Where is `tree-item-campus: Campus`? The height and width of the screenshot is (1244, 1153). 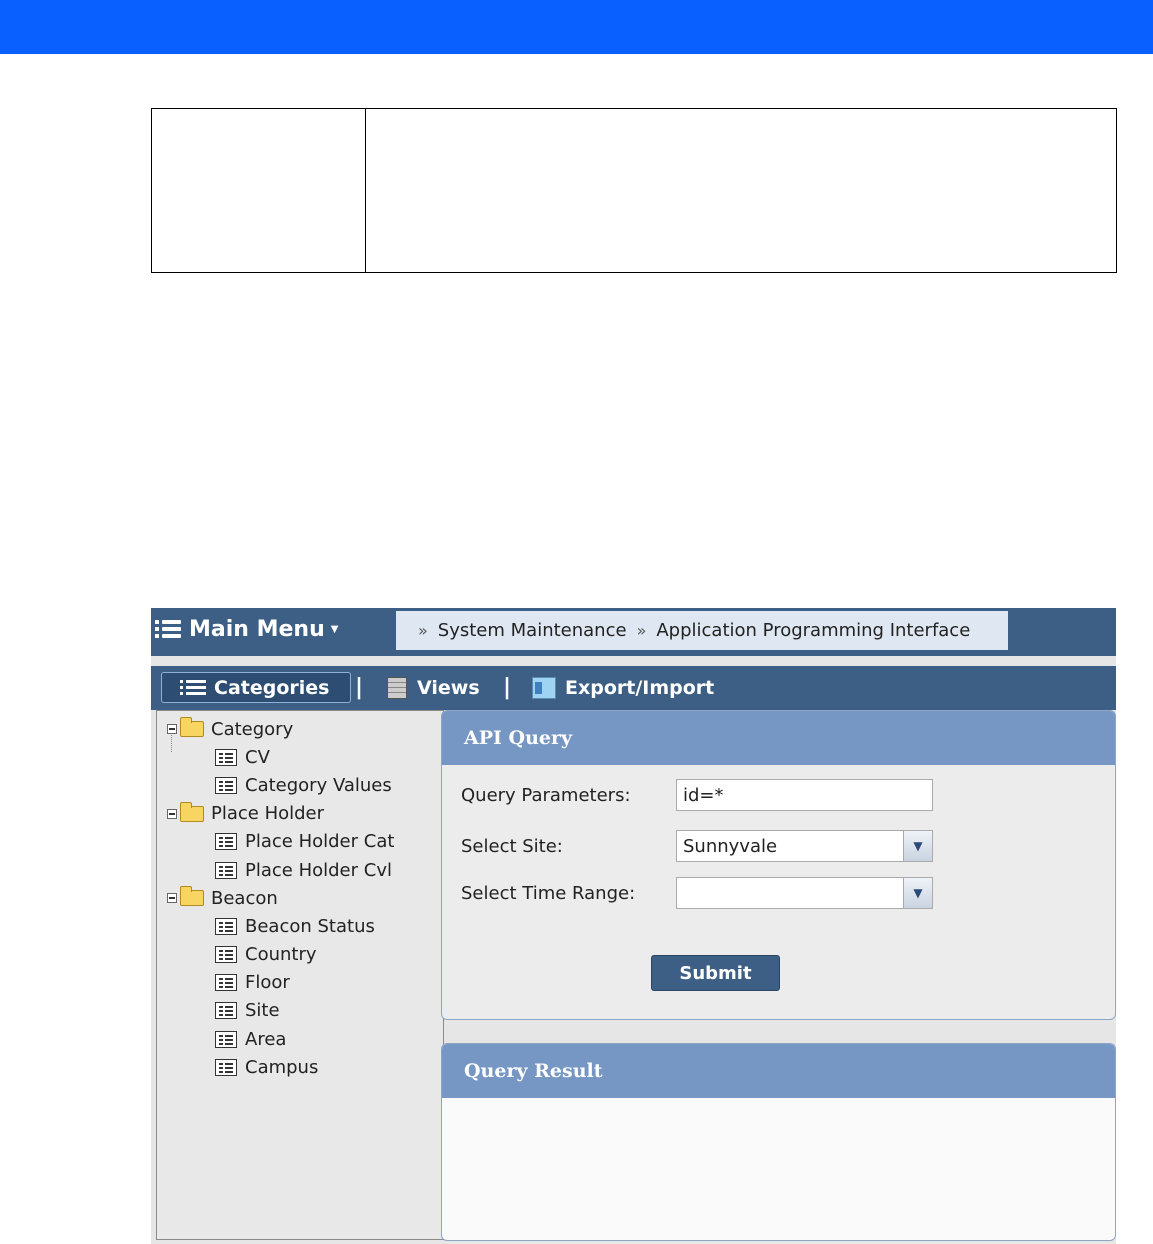 tree-item-campus: Campus is located at coordinates (280, 1067).